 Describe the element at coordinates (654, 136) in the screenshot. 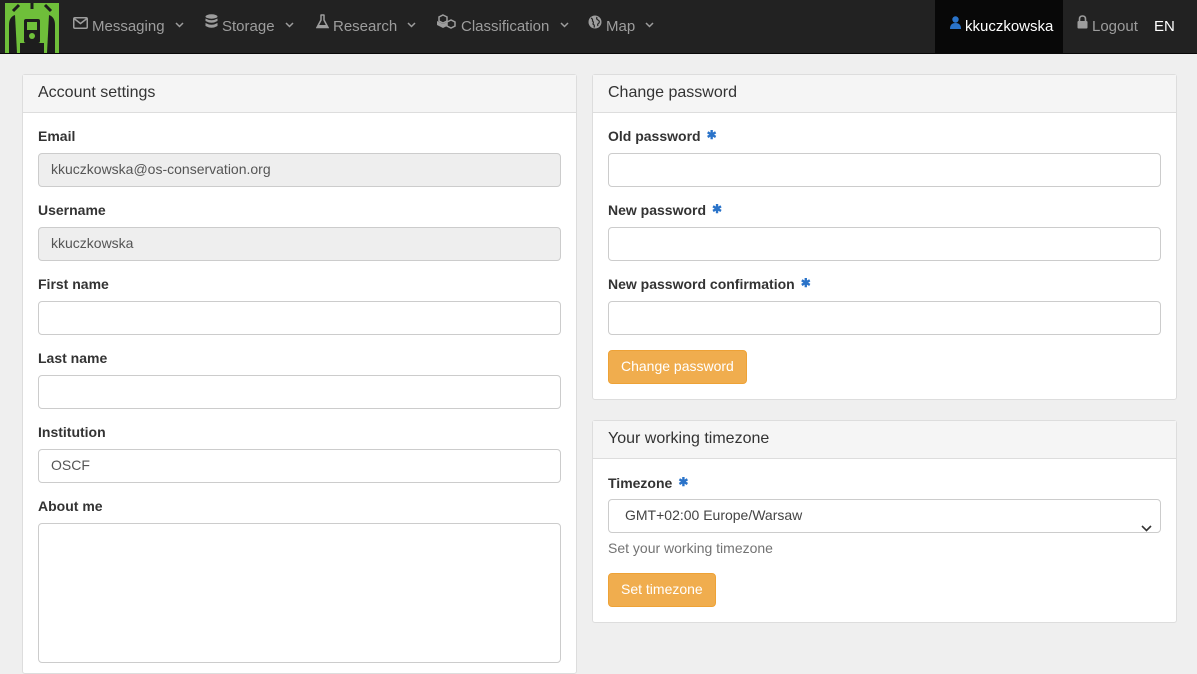

I see `old-password-label-text: Old password` at that location.